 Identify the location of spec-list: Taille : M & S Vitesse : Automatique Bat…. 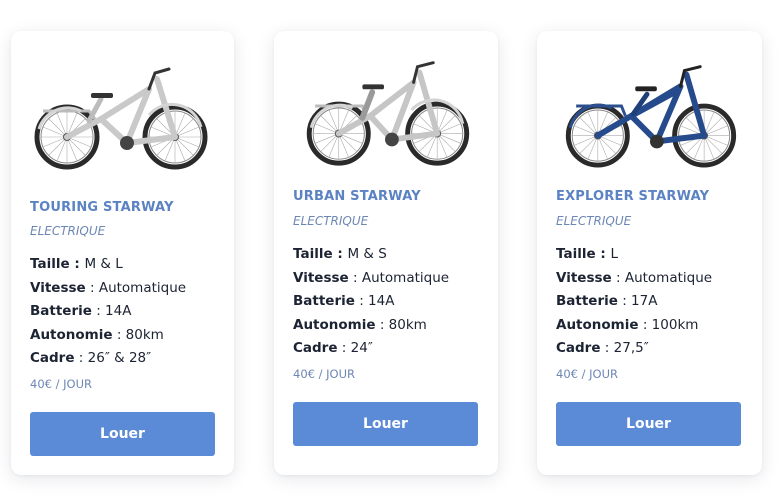
(371, 302).